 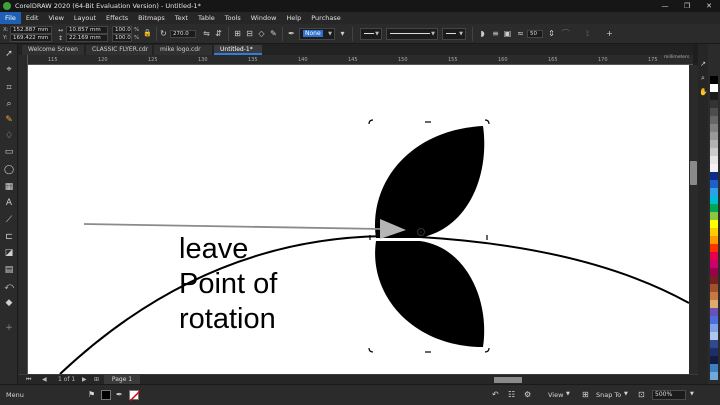 What do you see at coordinates (9, 328) in the screenshot?
I see `add-tool-icon: +` at bounding box center [9, 328].